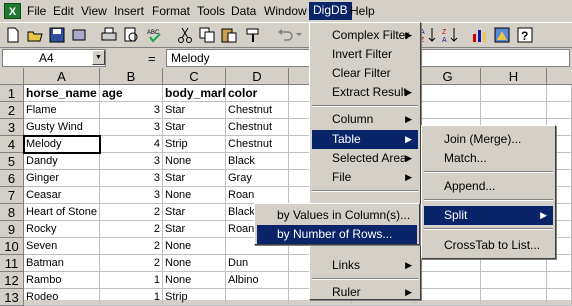 This screenshot has height=306, width=572. What do you see at coordinates (62, 229) in the screenshot?
I see `table-cell: Rocky` at bounding box center [62, 229].